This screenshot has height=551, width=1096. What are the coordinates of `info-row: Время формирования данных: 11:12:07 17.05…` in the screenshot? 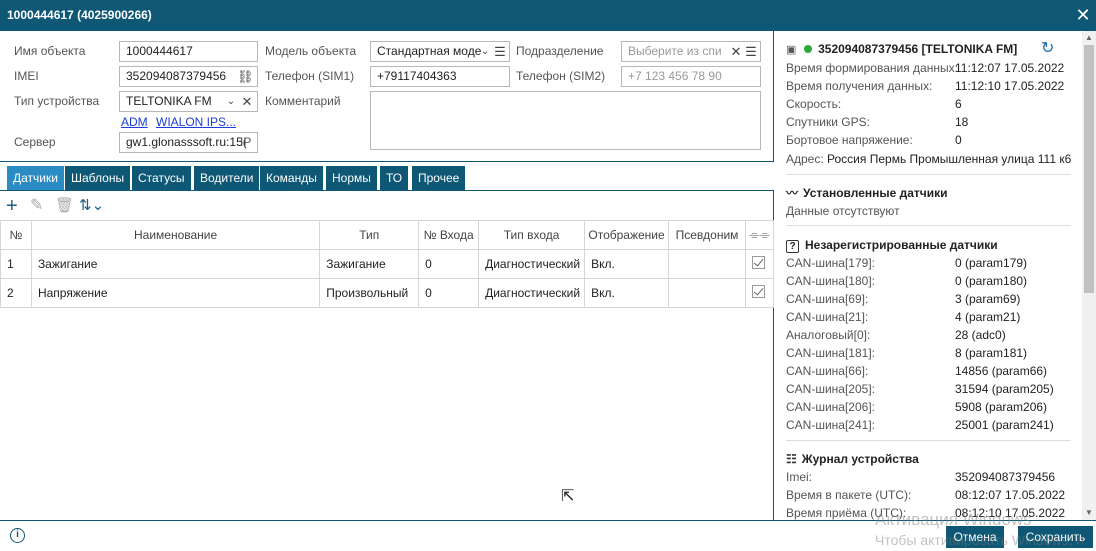 It's located at (925, 68).